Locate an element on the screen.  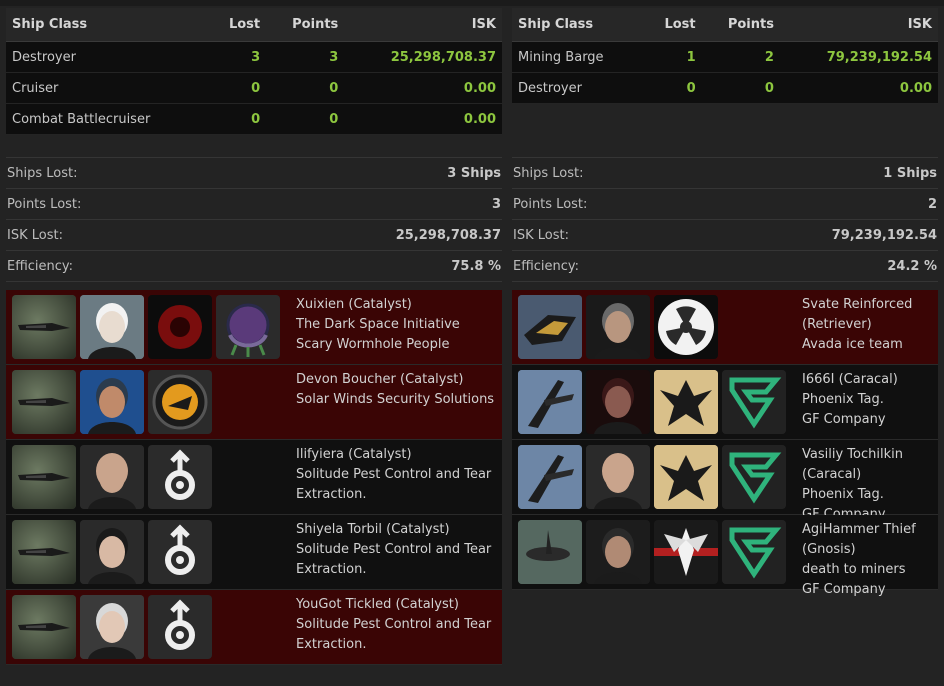
ship-class-link: Mining Barge is located at coordinates (578, 57).